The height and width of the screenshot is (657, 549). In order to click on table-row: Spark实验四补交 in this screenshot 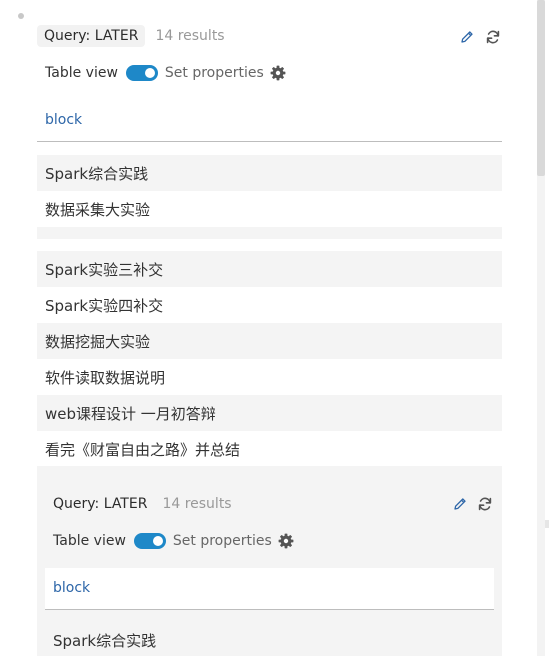, I will do `click(269, 305)`.